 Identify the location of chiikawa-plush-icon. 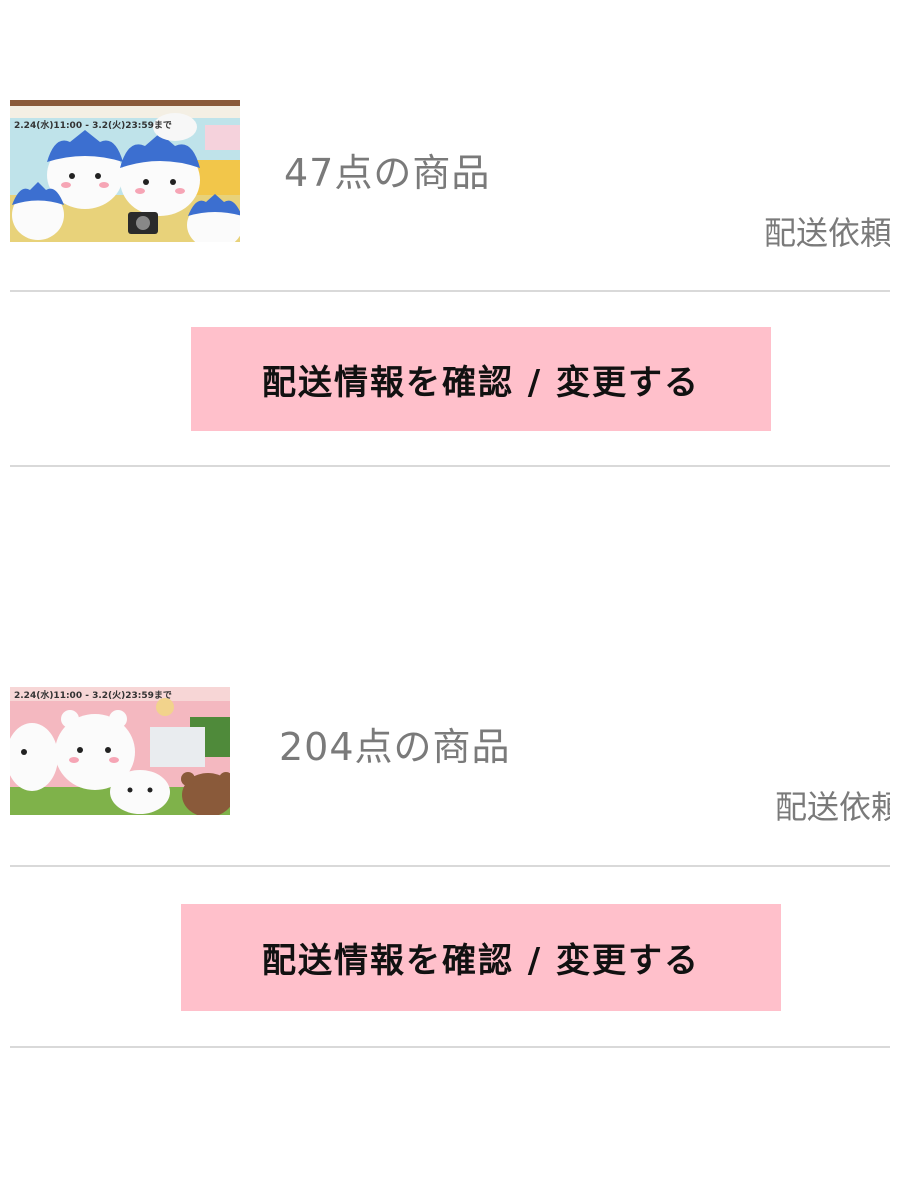
(120, 751).